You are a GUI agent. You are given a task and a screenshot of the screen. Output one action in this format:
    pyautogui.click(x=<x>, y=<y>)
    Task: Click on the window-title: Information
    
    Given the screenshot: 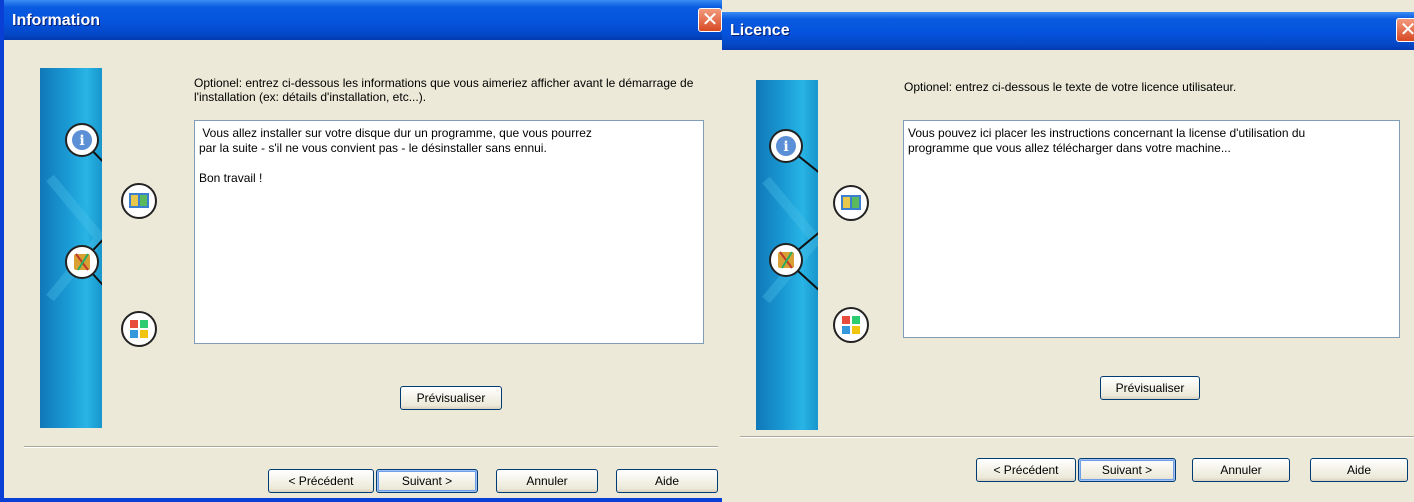 What is the action you would take?
    pyautogui.click(x=56, y=20)
    